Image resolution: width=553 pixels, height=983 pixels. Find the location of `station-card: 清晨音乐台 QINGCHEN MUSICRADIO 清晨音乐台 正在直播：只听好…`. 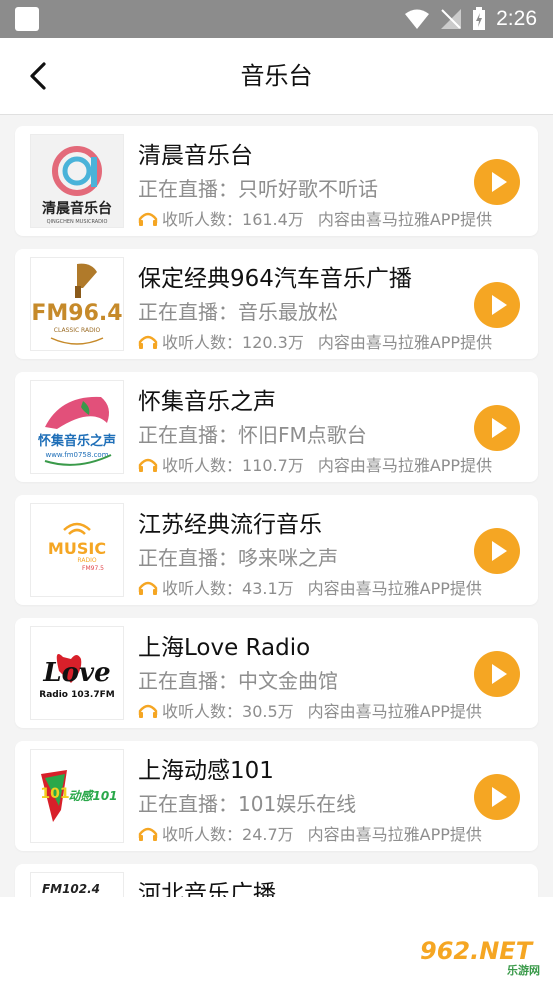

station-card: 清晨音乐台 QINGCHEN MUSICRADIO 清晨音乐台 正在直播：只听好… is located at coordinates (276, 181).